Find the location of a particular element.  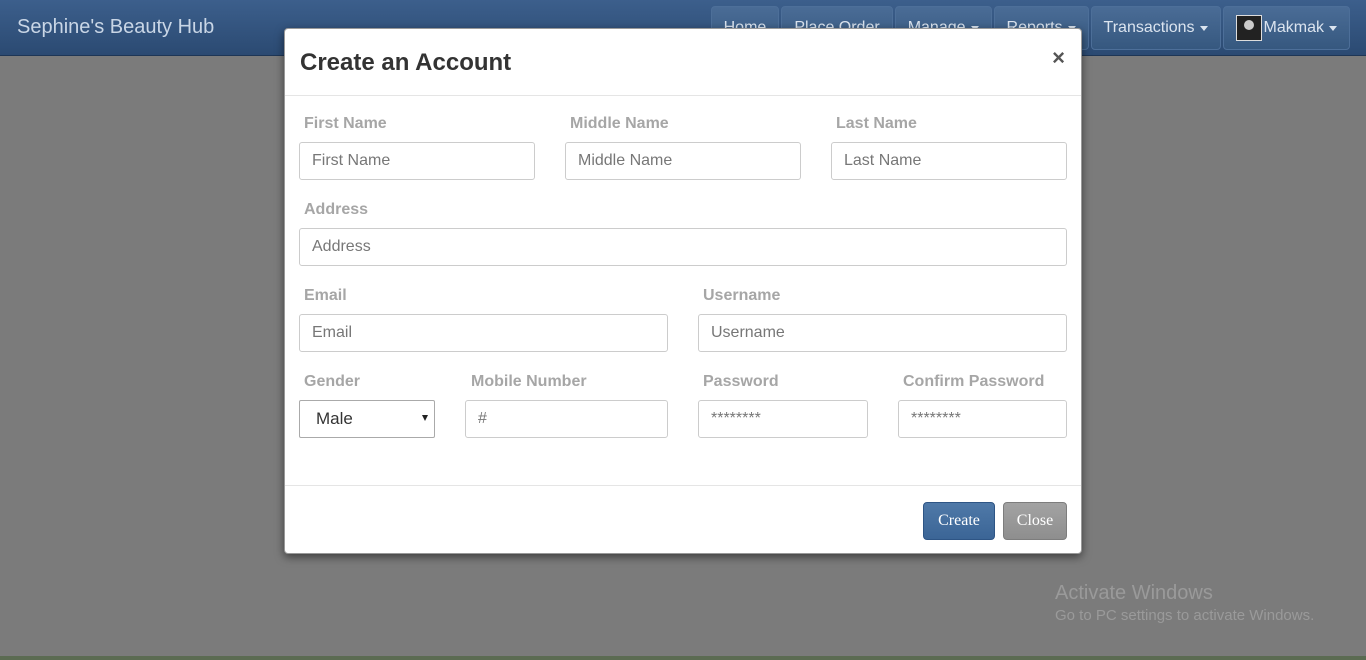

first-name-label: First Name is located at coordinates (345, 123).